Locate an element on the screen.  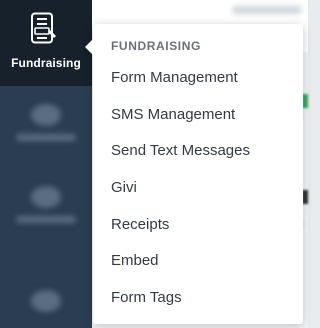
form-list-icon is located at coordinates (44, 30).